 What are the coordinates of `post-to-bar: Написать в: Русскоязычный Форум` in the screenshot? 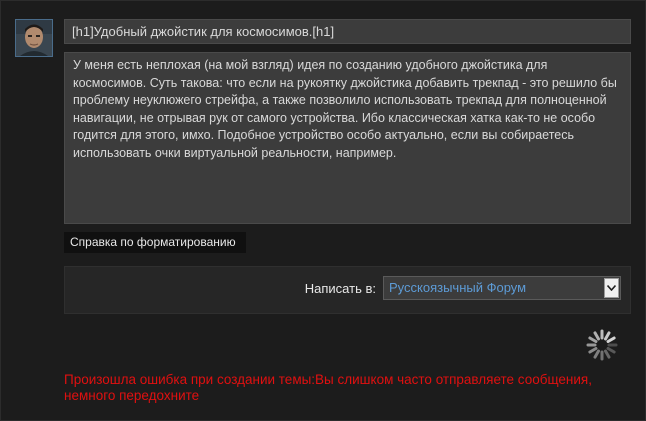 It's located at (347, 290).